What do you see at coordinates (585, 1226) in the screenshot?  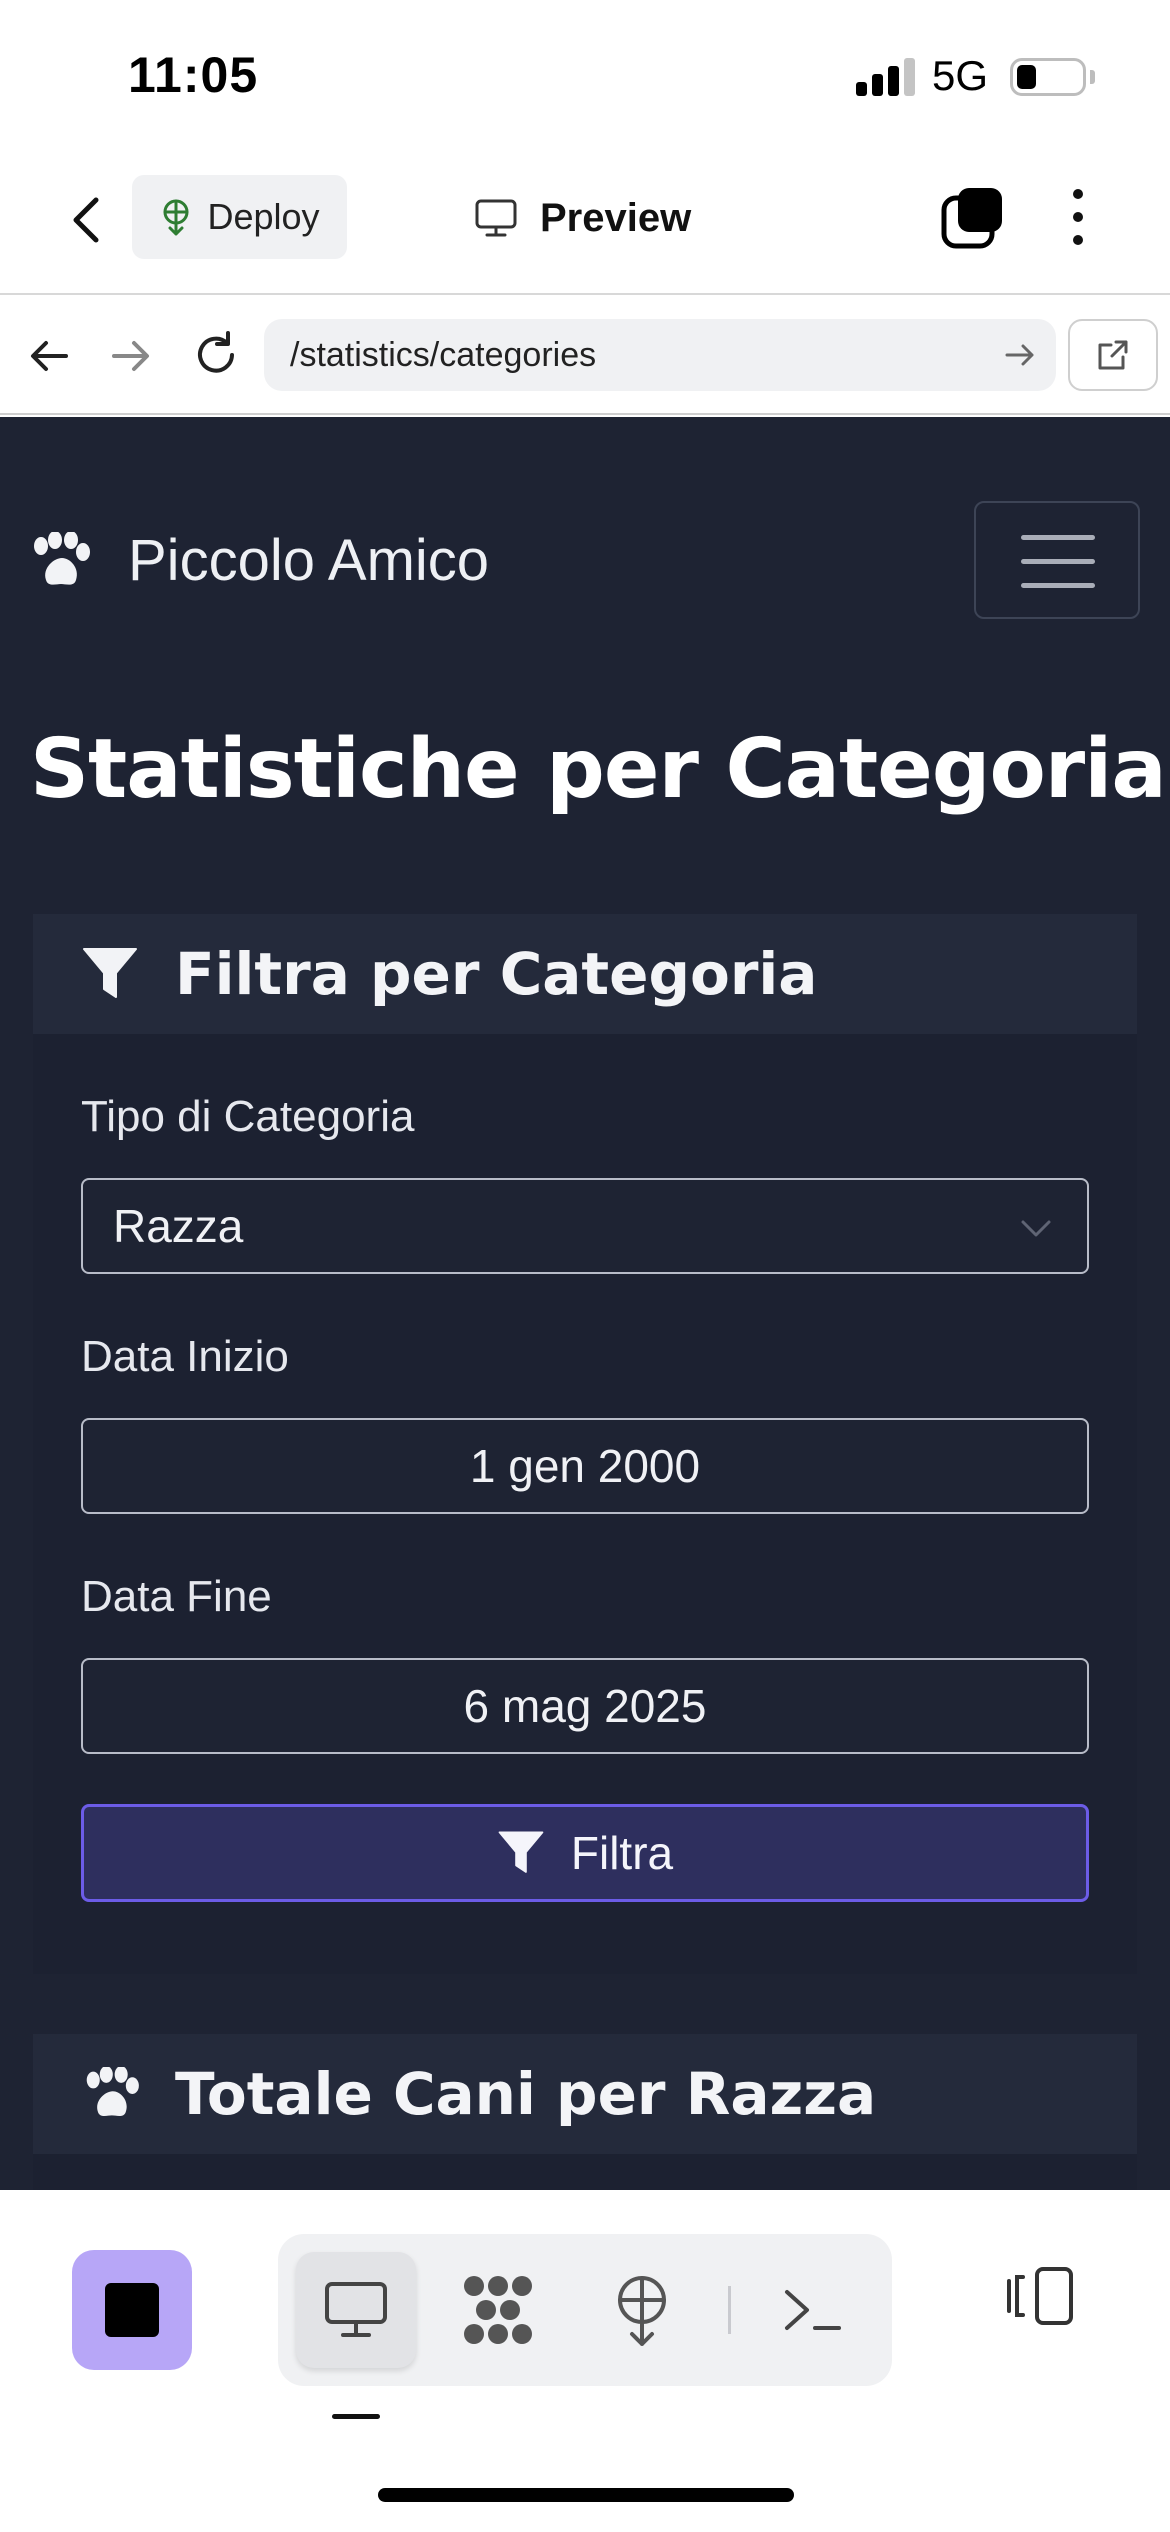 I see `category-type-select: Razza` at bounding box center [585, 1226].